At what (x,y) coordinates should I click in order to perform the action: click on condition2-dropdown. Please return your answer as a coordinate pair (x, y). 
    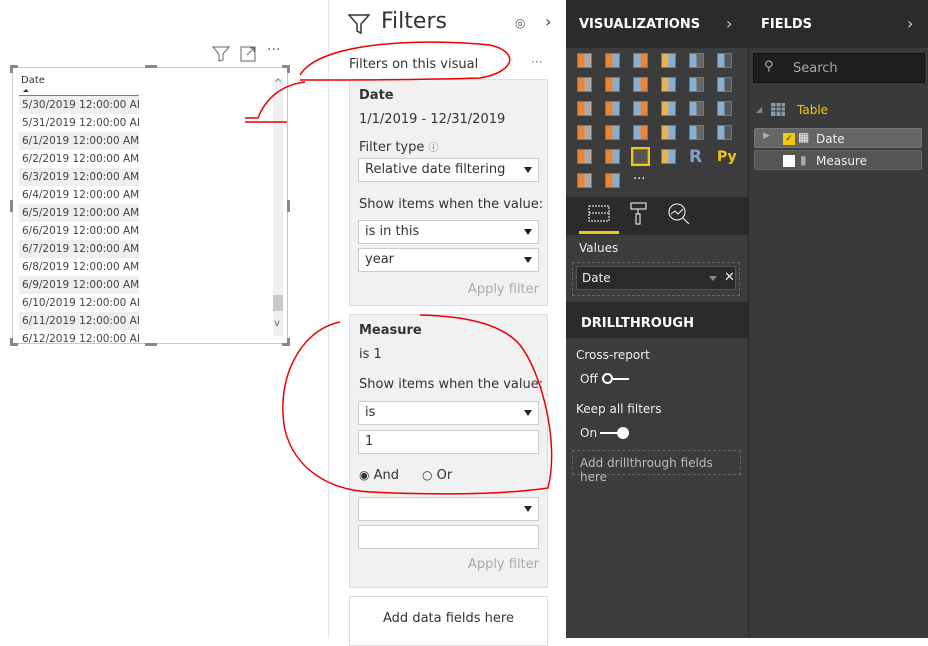
    Looking at the image, I should click on (448, 509).